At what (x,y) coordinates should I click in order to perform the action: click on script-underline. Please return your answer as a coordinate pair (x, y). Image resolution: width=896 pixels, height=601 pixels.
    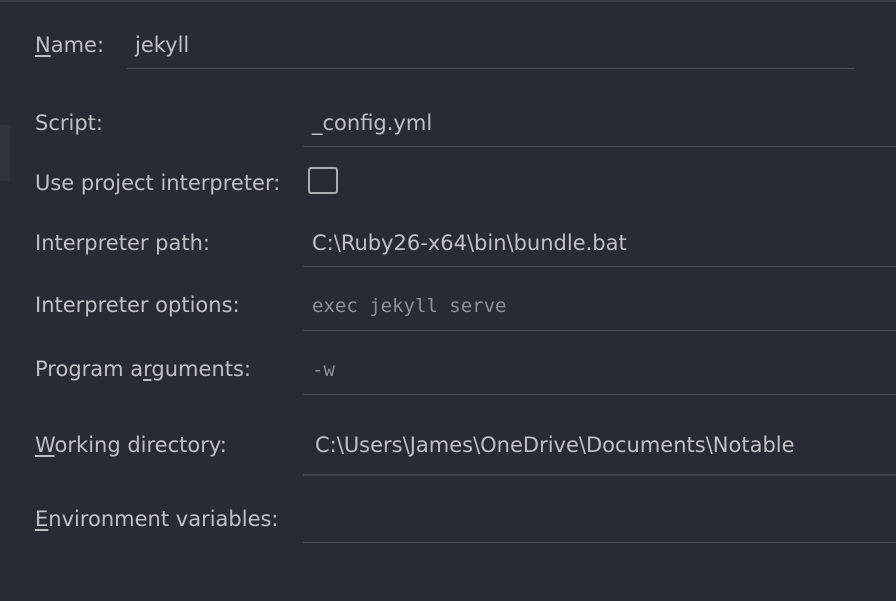
    Looking at the image, I should click on (599, 146).